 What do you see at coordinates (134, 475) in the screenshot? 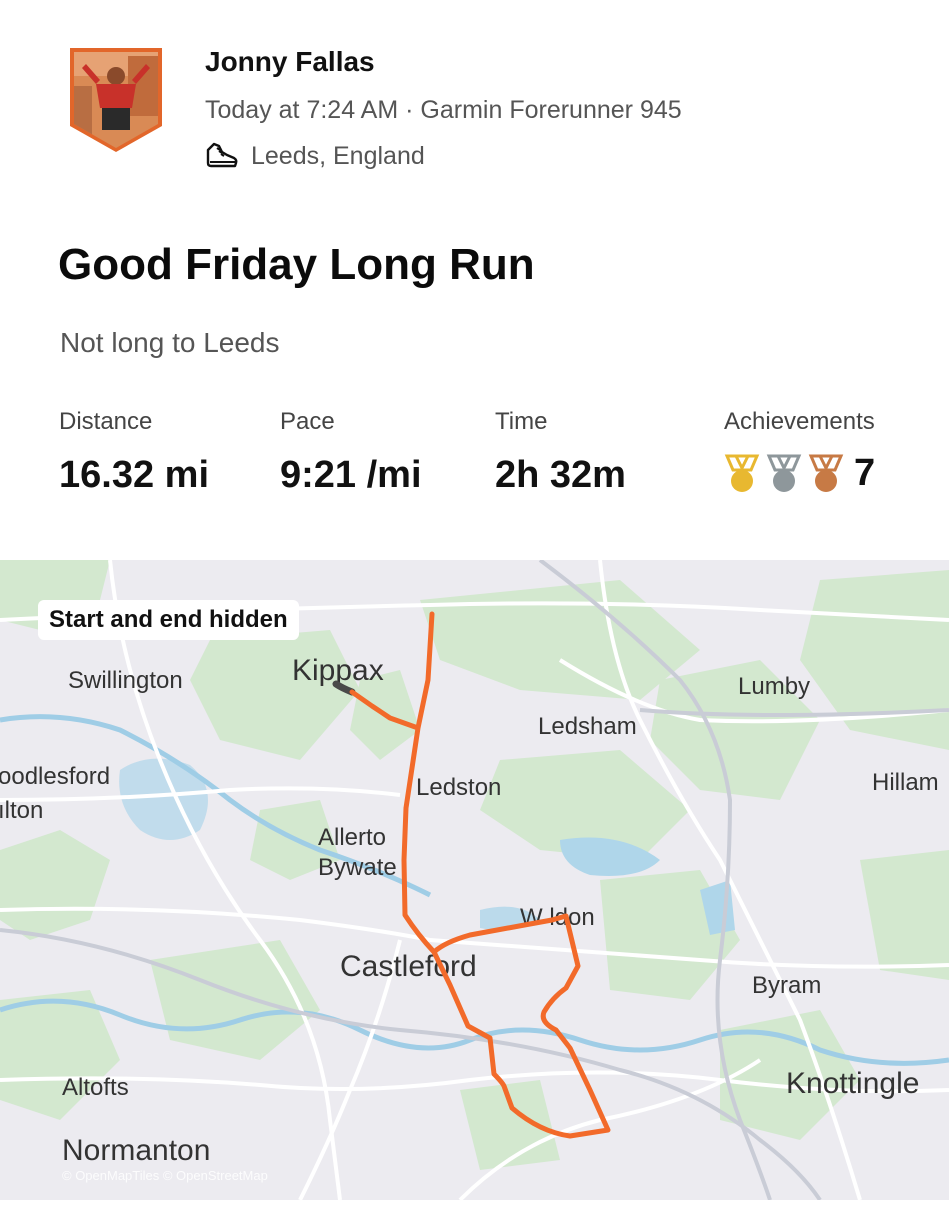
I see `distance-value: 16.32 mi` at bounding box center [134, 475].